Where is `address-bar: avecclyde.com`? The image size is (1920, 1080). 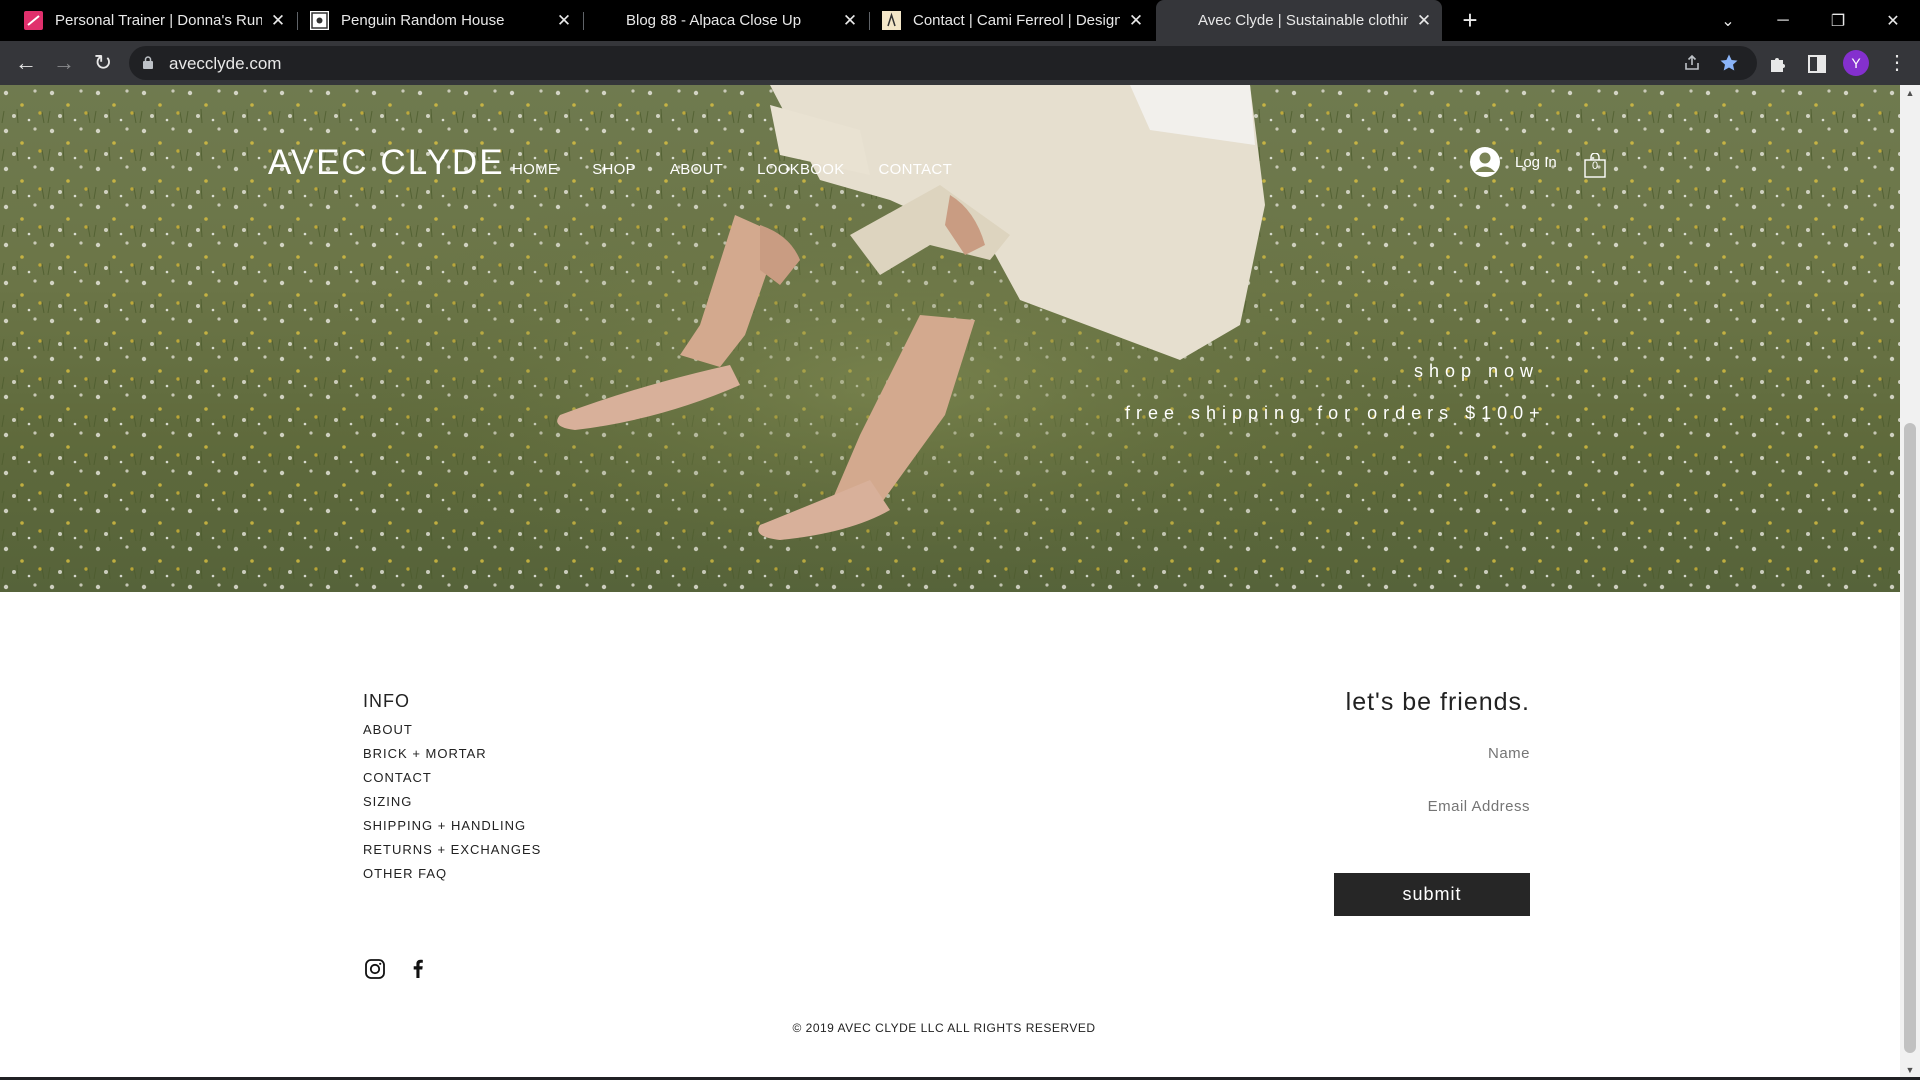 address-bar: avecclyde.com is located at coordinates (943, 63).